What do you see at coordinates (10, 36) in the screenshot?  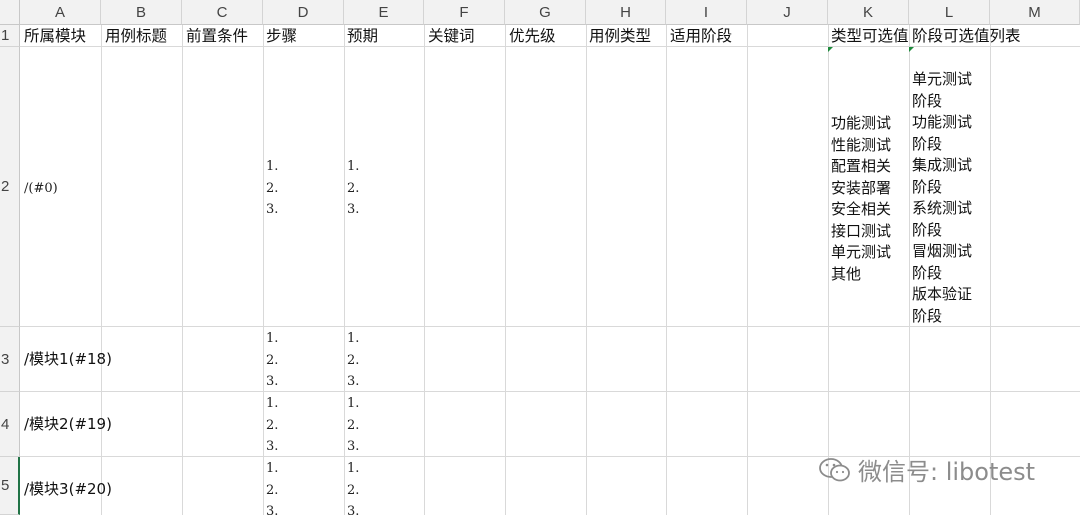 I see `row-header-1: 1` at bounding box center [10, 36].